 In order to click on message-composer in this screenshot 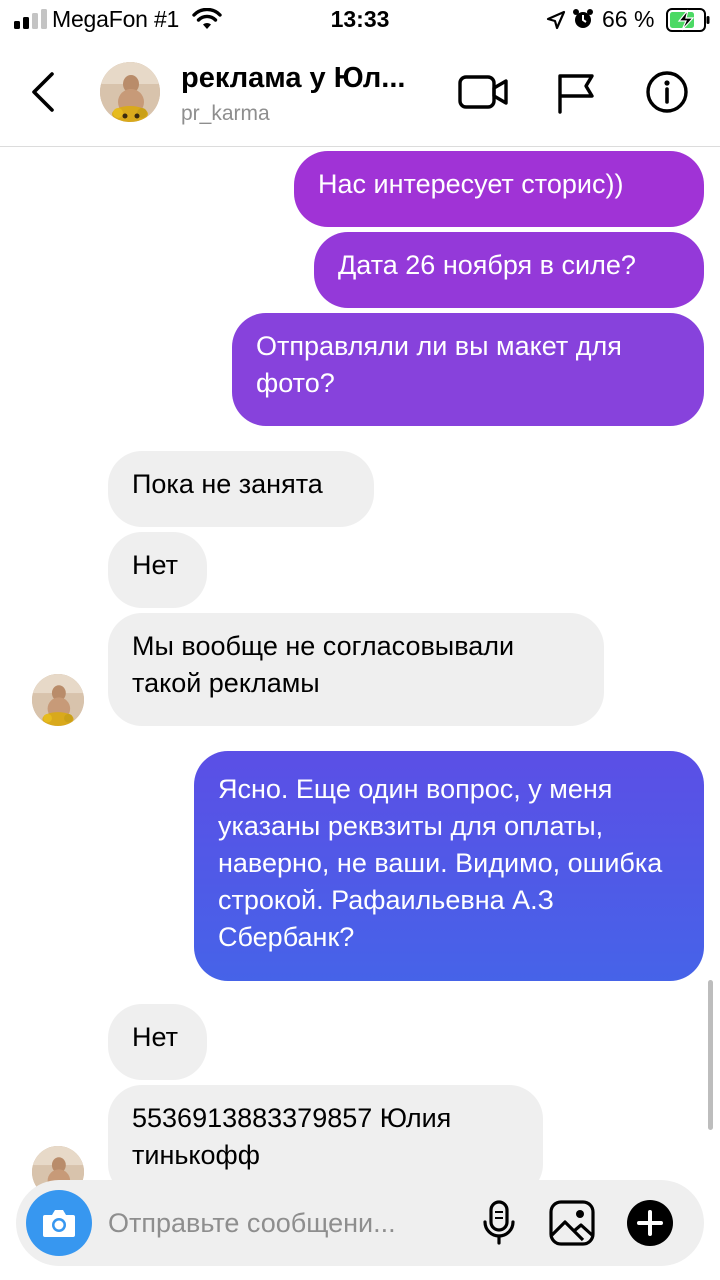, I will do `click(360, 1223)`.